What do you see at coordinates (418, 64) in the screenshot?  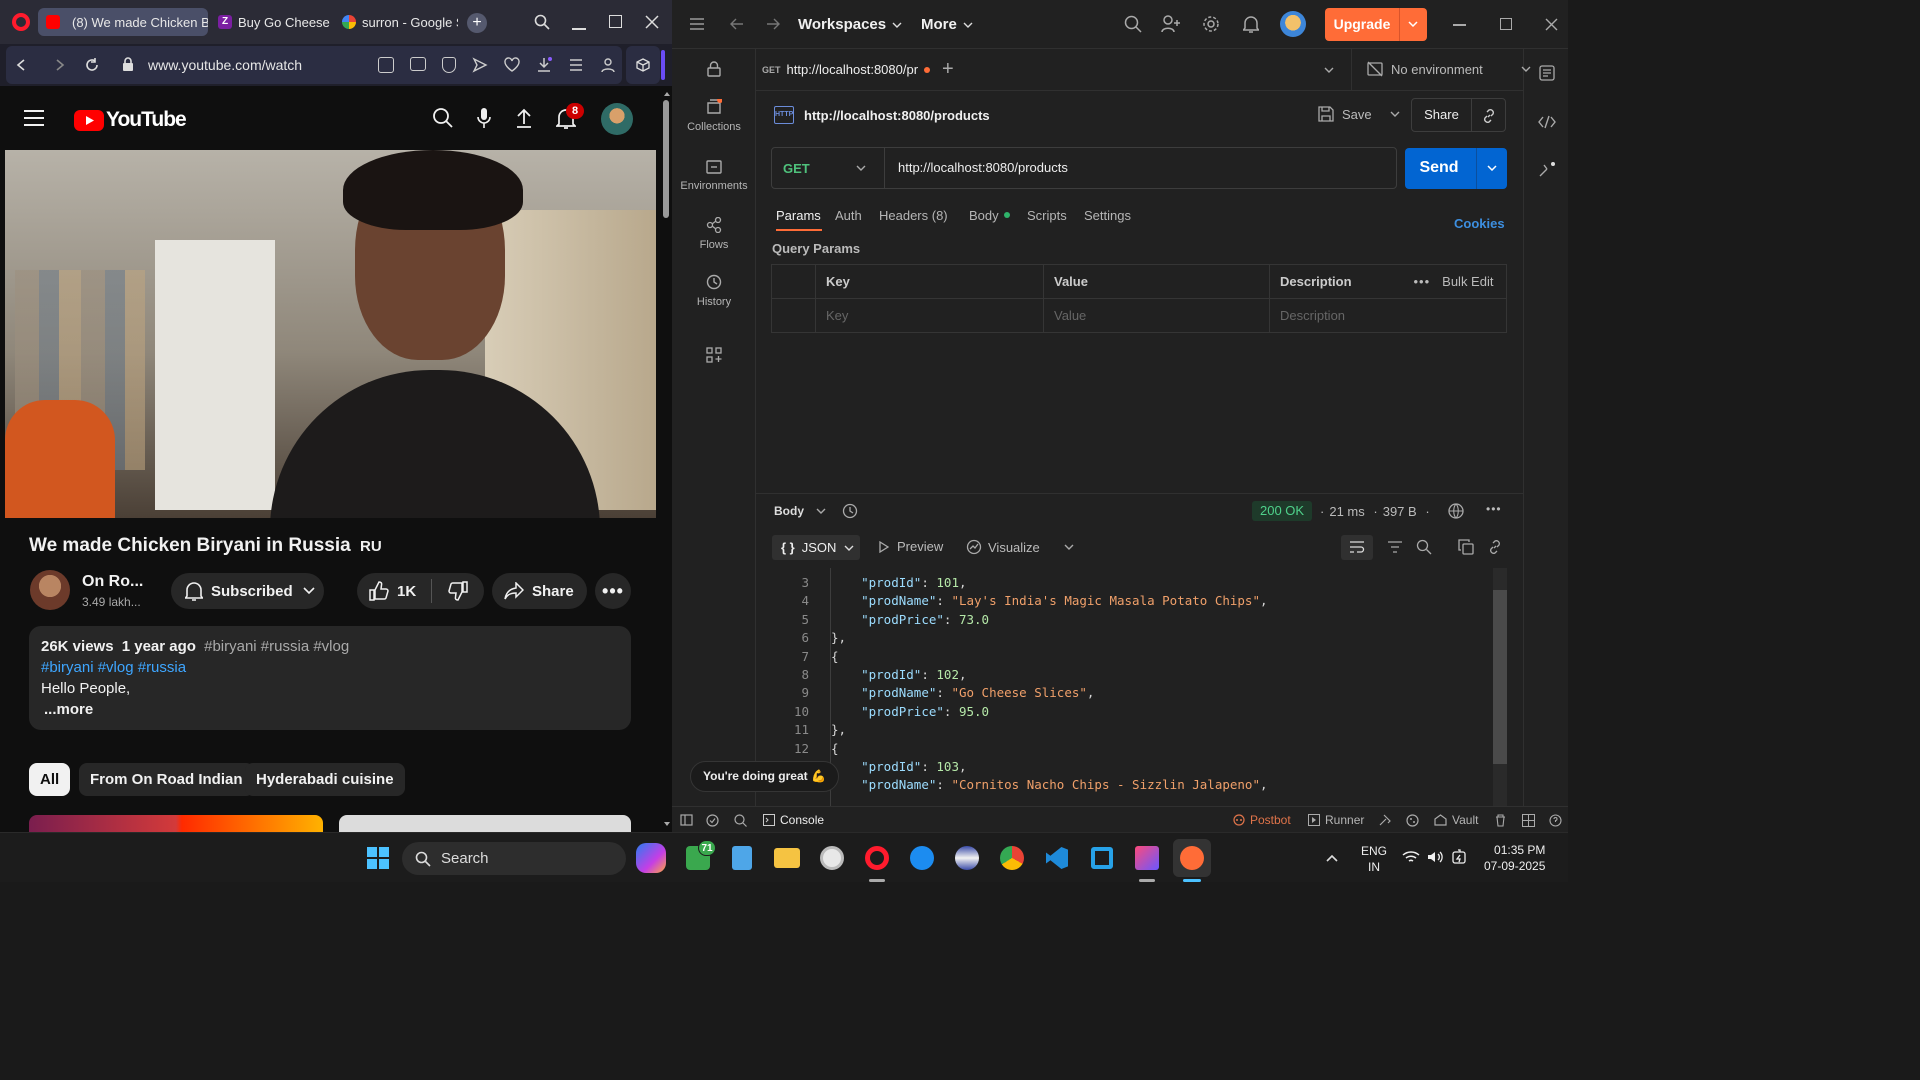 I see `snapshot-icon` at bounding box center [418, 64].